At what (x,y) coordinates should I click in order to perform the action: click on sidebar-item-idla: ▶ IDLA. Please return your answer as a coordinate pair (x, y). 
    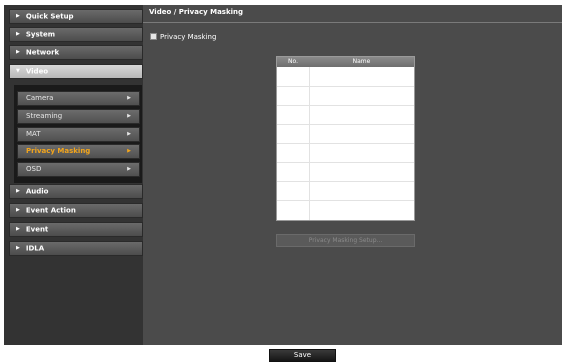
    Looking at the image, I should click on (76, 248).